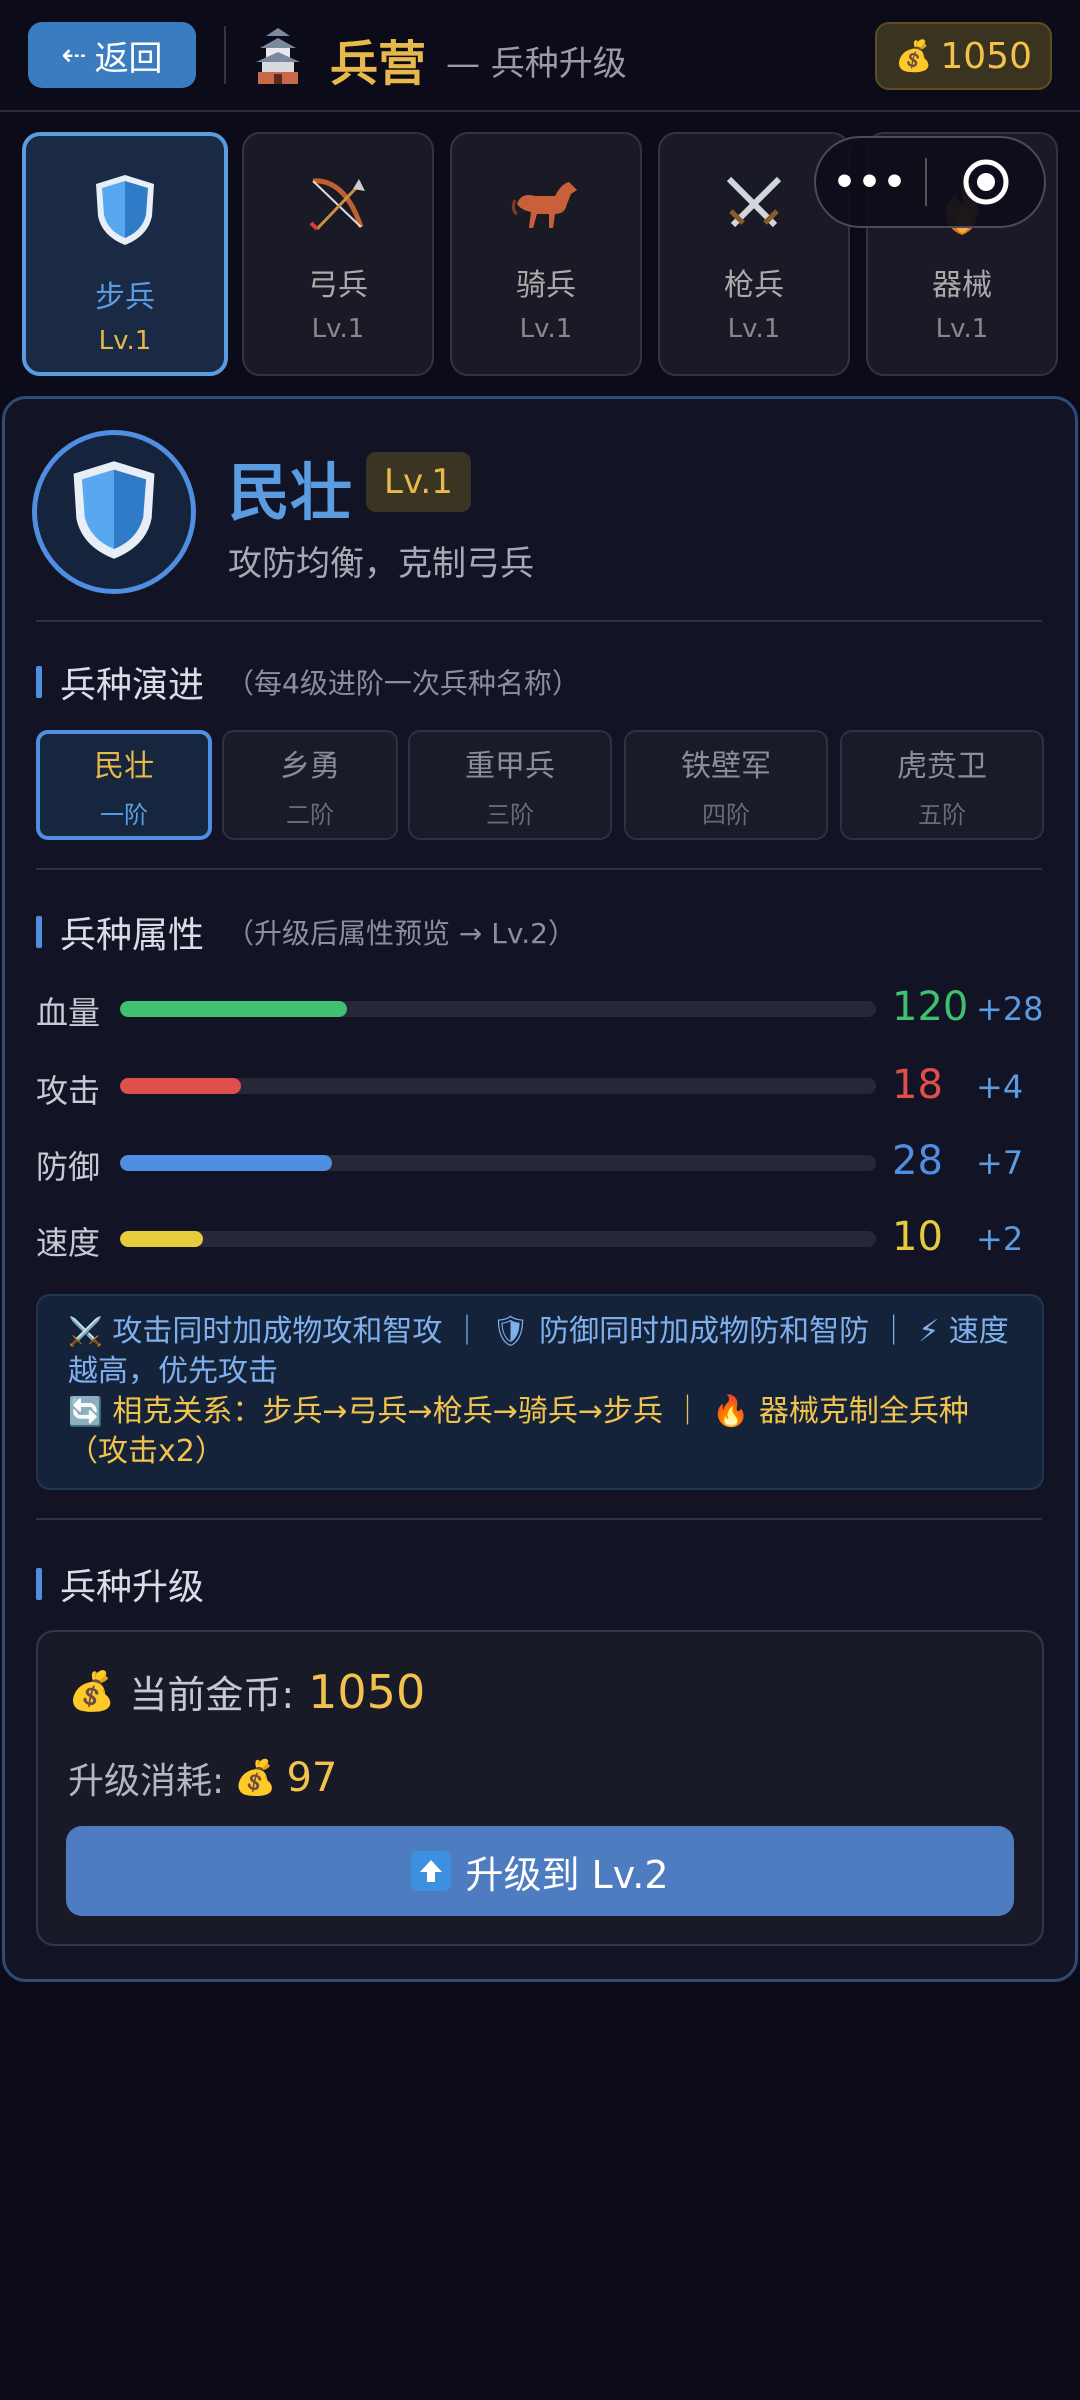 The image size is (1080, 2400). What do you see at coordinates (212, 1695) in the screenshot?
I see `current-gold-label: 当前金币:` at bounding box center [212, 1695].